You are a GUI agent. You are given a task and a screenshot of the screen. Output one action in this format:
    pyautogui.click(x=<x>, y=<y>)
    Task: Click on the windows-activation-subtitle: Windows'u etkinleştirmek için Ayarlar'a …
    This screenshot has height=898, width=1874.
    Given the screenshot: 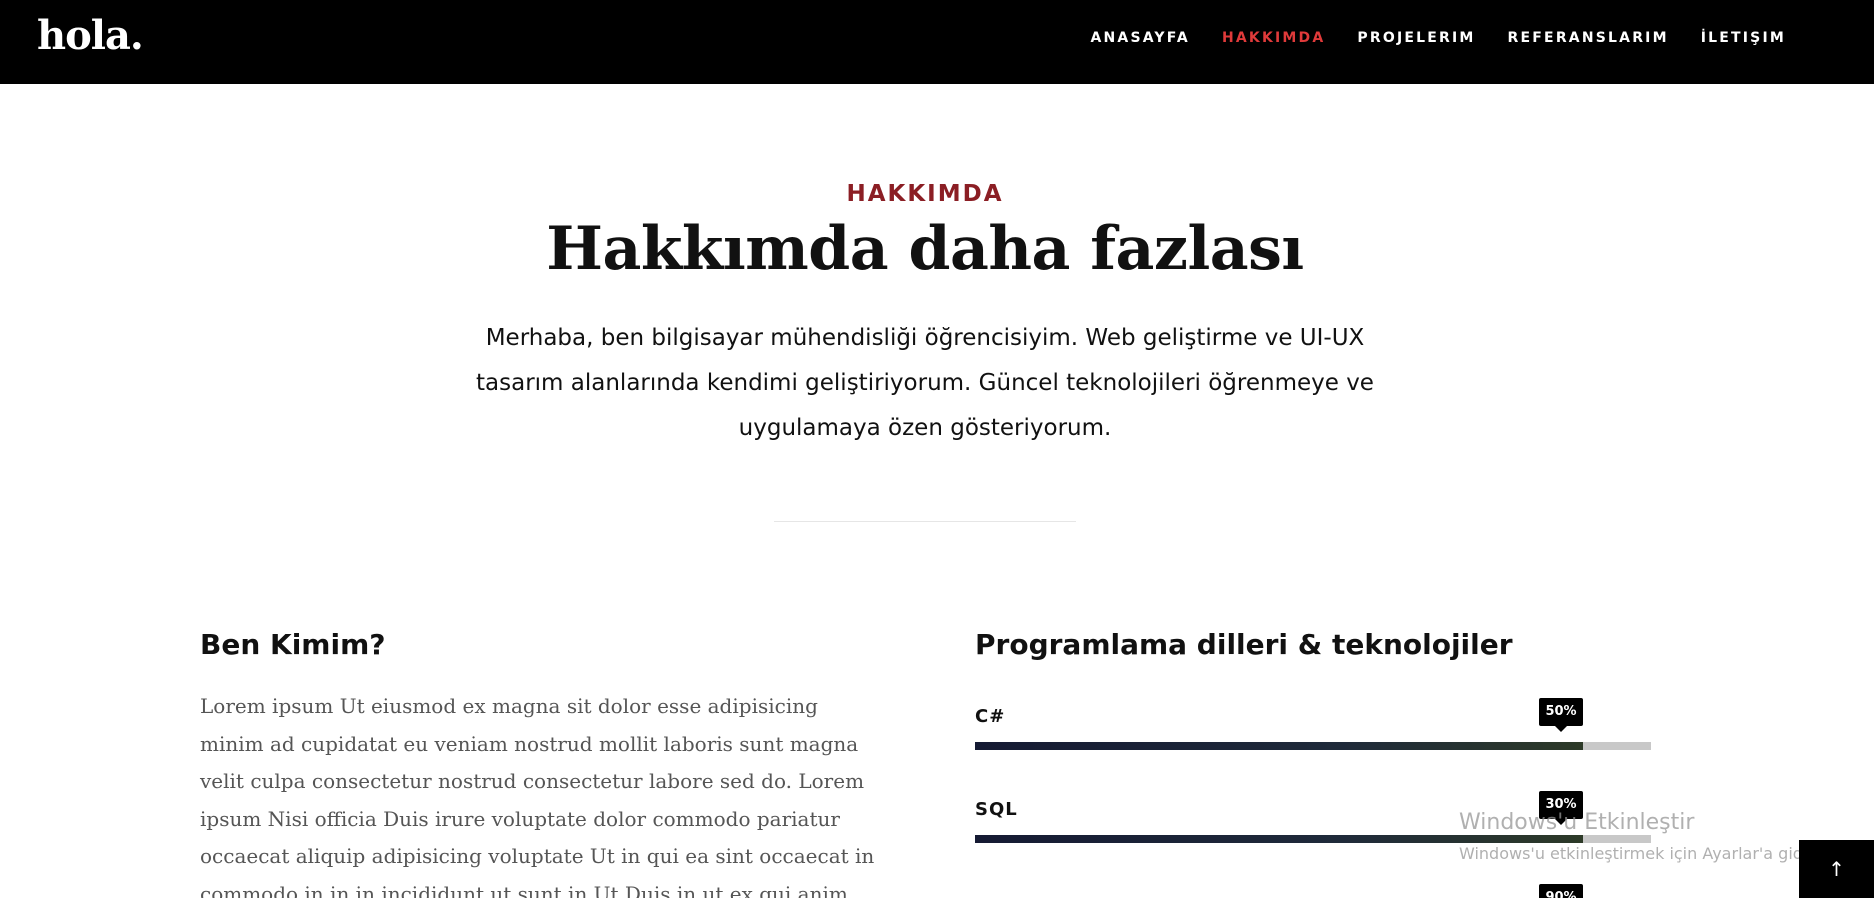 What is the action you would take?
    pyautogui.click(x=1641, y=853)
    